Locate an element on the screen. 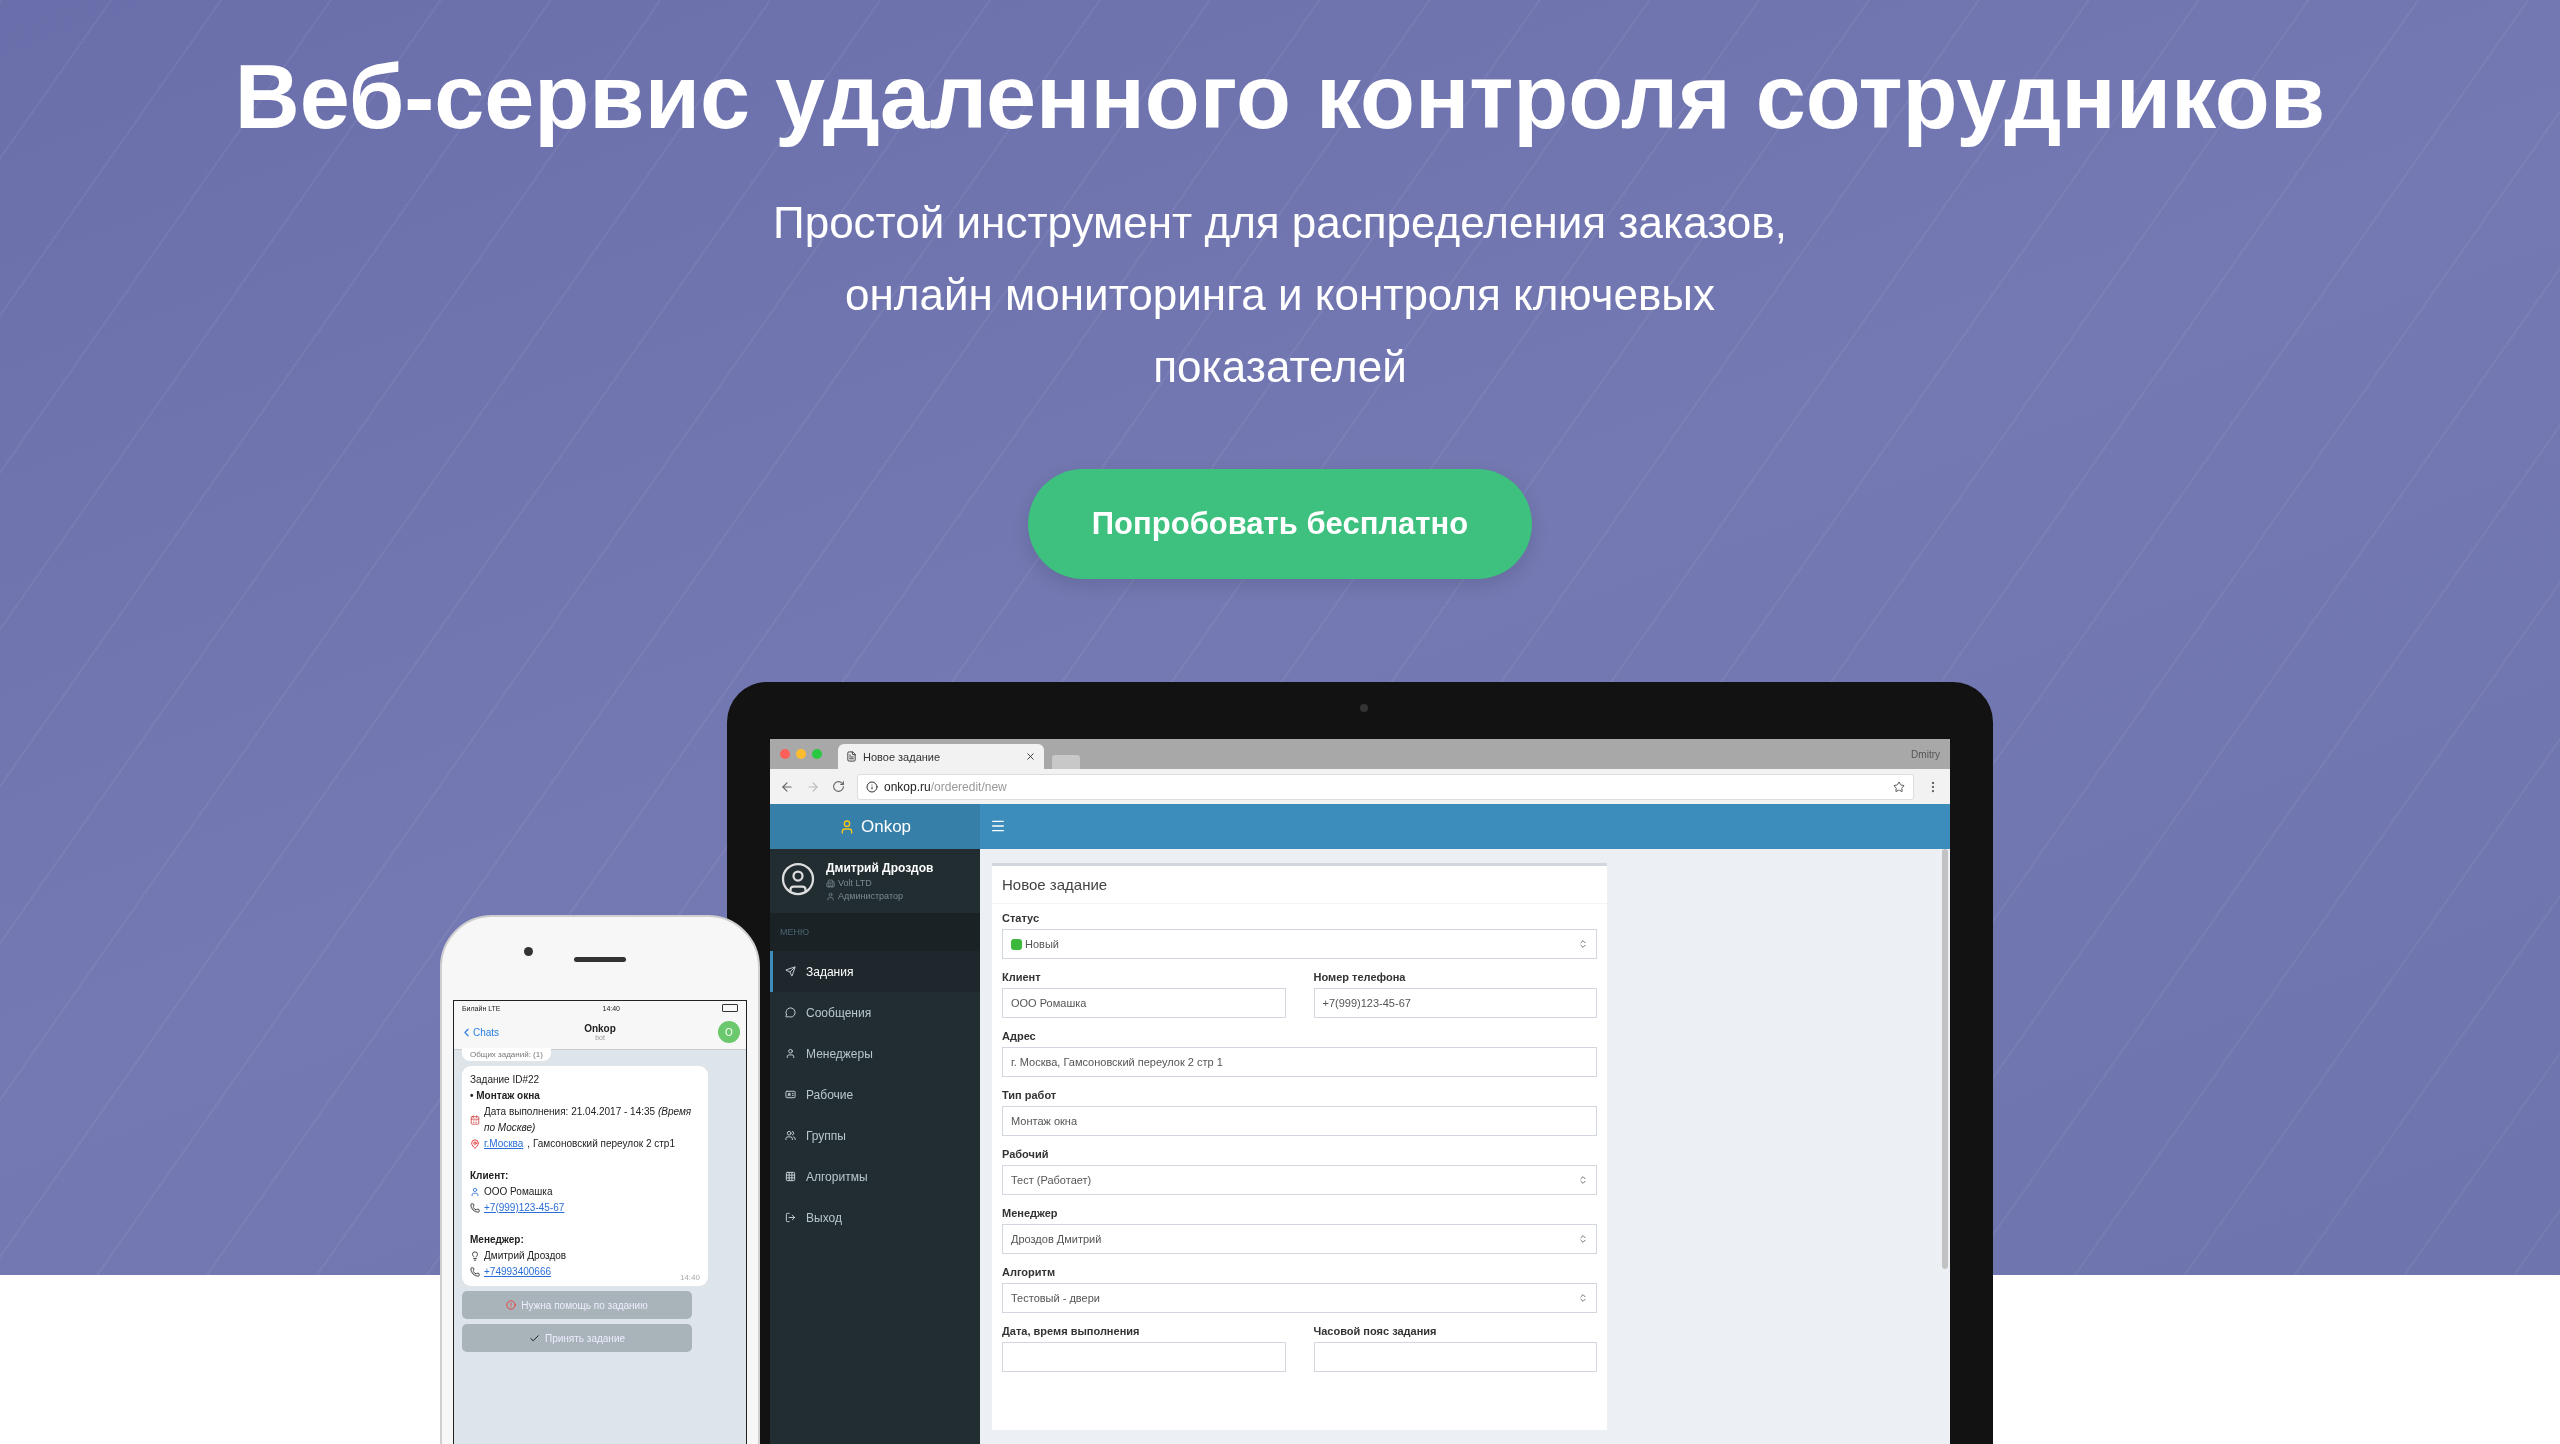 The width and height of the screenshot is (2560, 1444). back-link: Chats is located at coordinates (486, 1032).